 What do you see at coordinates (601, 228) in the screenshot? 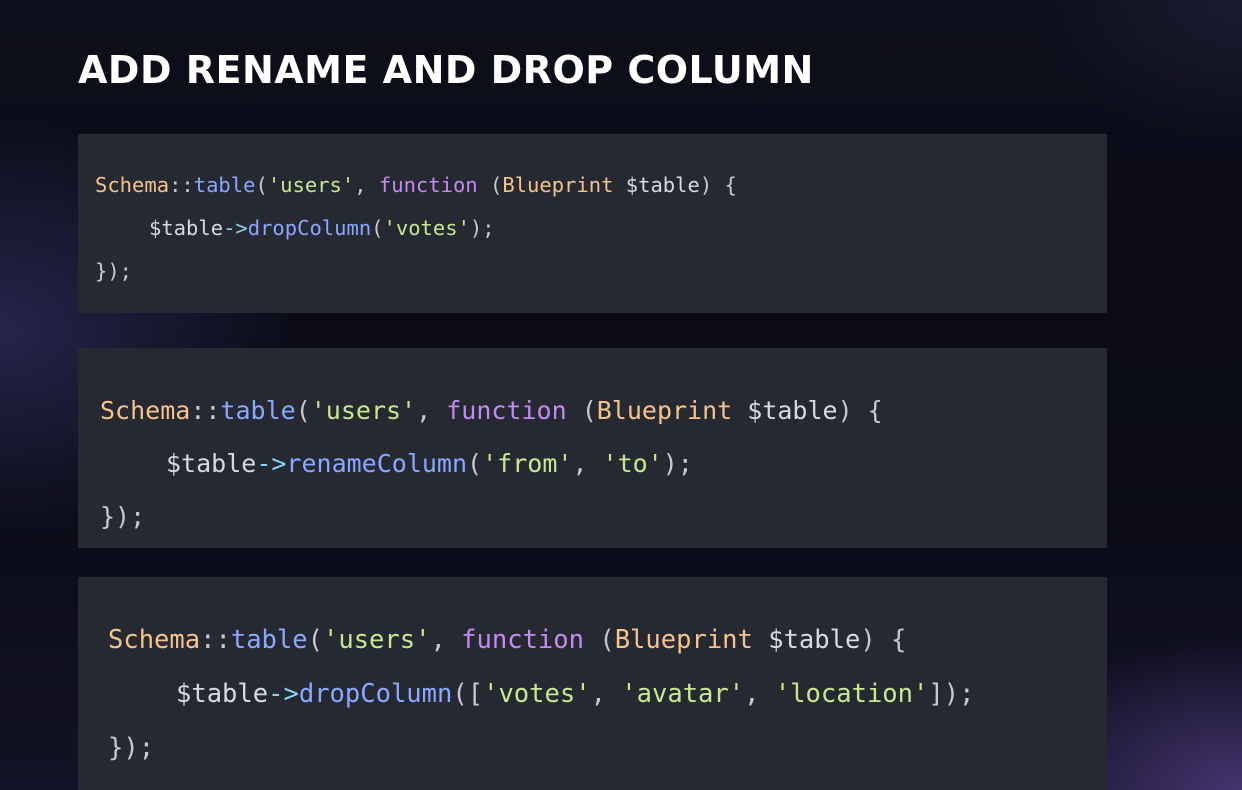
I see `code-line-2: $table->dropColumn('votes');` at bounding box center [601, 228].